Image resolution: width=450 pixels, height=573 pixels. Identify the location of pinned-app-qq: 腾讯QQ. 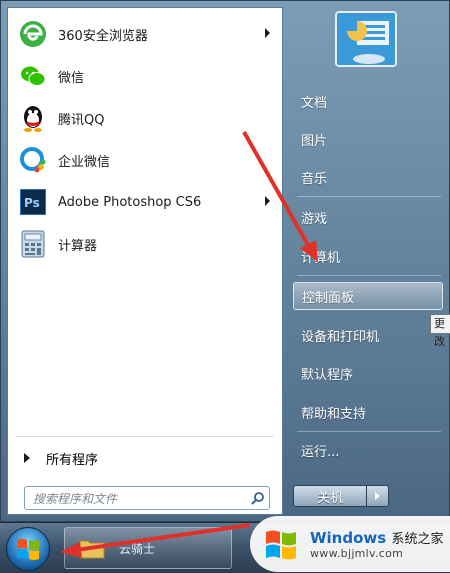
(145, 118).